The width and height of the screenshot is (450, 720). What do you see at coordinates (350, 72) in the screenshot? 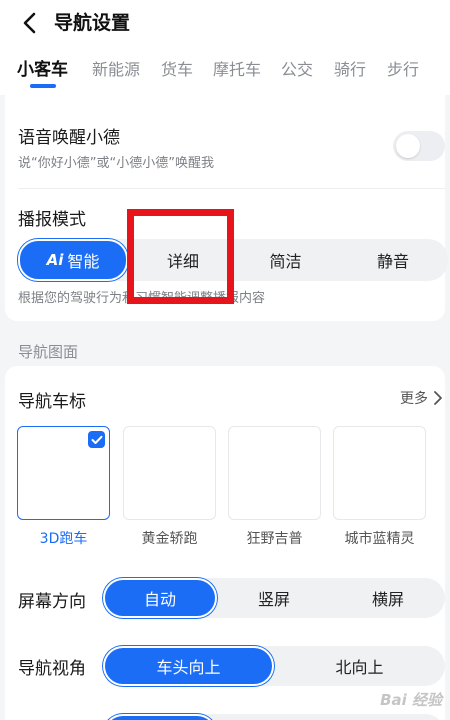
I see `tab-cycling: 骑行` at bounding box center [350, 72].